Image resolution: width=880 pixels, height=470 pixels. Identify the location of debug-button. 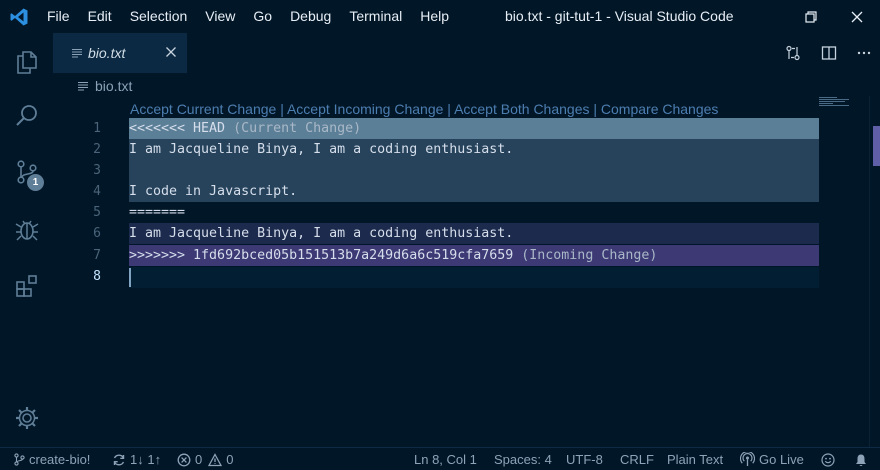
(26, 230).